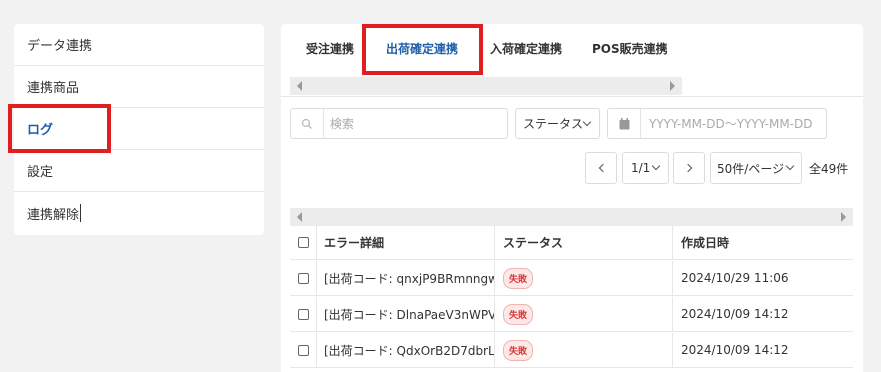  What do you see at coordinates (731, 124) in the screenshot?
I see `date-range-placeholder: YYYY-MM-DD〜YYYY-MM-DD` at bounding box center [731, 124].